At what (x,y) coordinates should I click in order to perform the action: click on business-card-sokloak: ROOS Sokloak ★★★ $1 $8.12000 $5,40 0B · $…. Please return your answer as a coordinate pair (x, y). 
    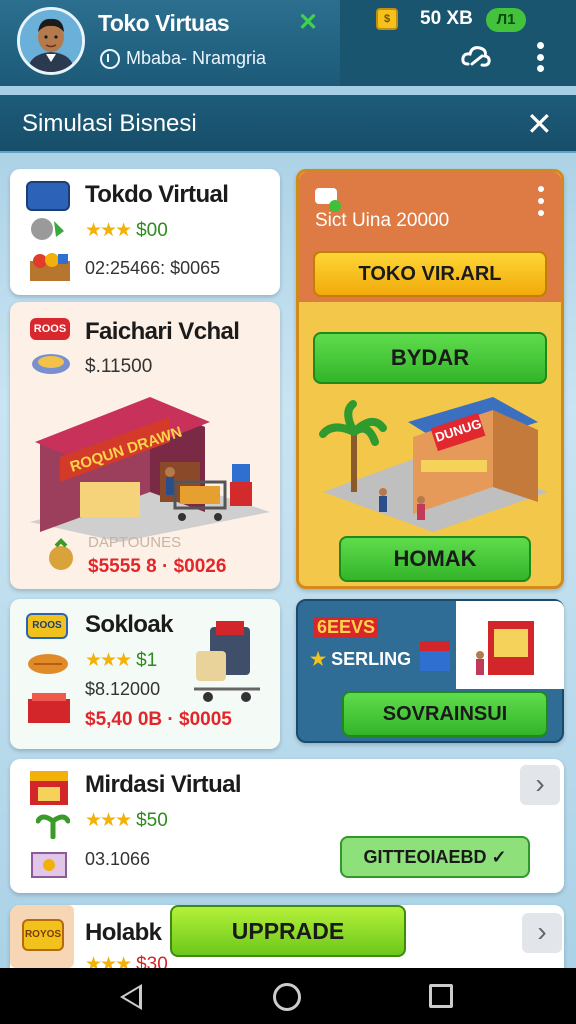
    Looking at the image, I should click on (145, 674).